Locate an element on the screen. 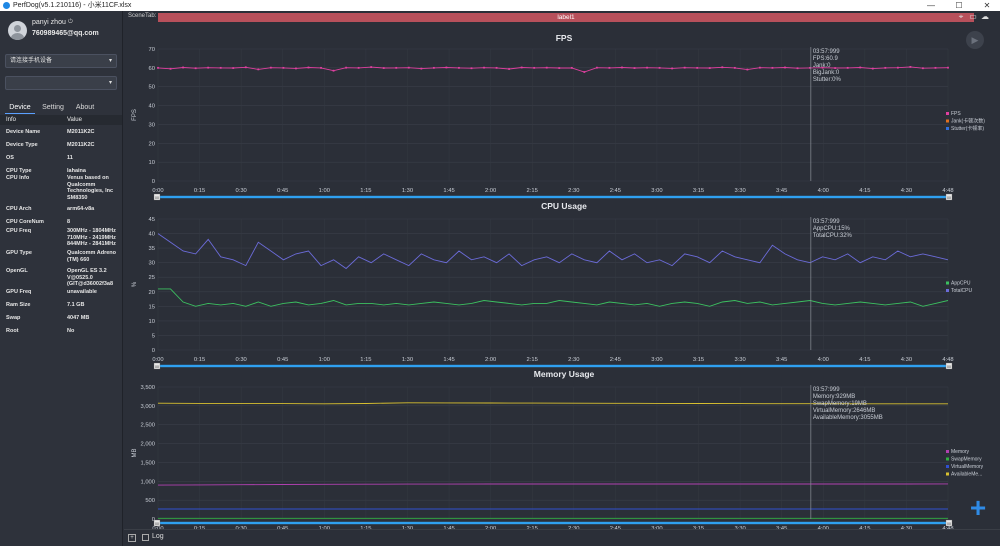 This screenshot has height=546, width=1000. y-tick-label: 3,000 is located at coordinates (147, 407).